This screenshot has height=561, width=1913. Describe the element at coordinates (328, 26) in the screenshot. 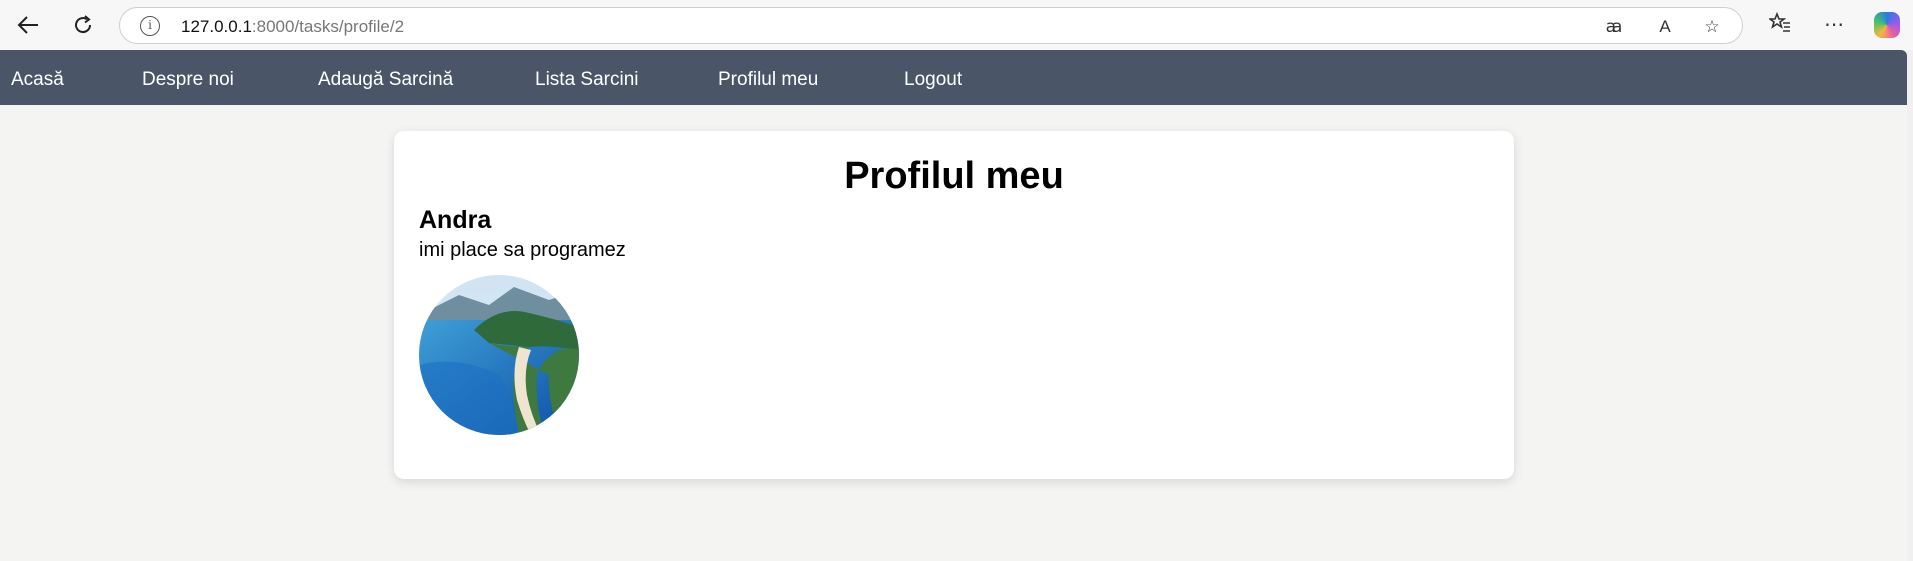

I see `url-path: :8000/tasks/profile/2` at that location.